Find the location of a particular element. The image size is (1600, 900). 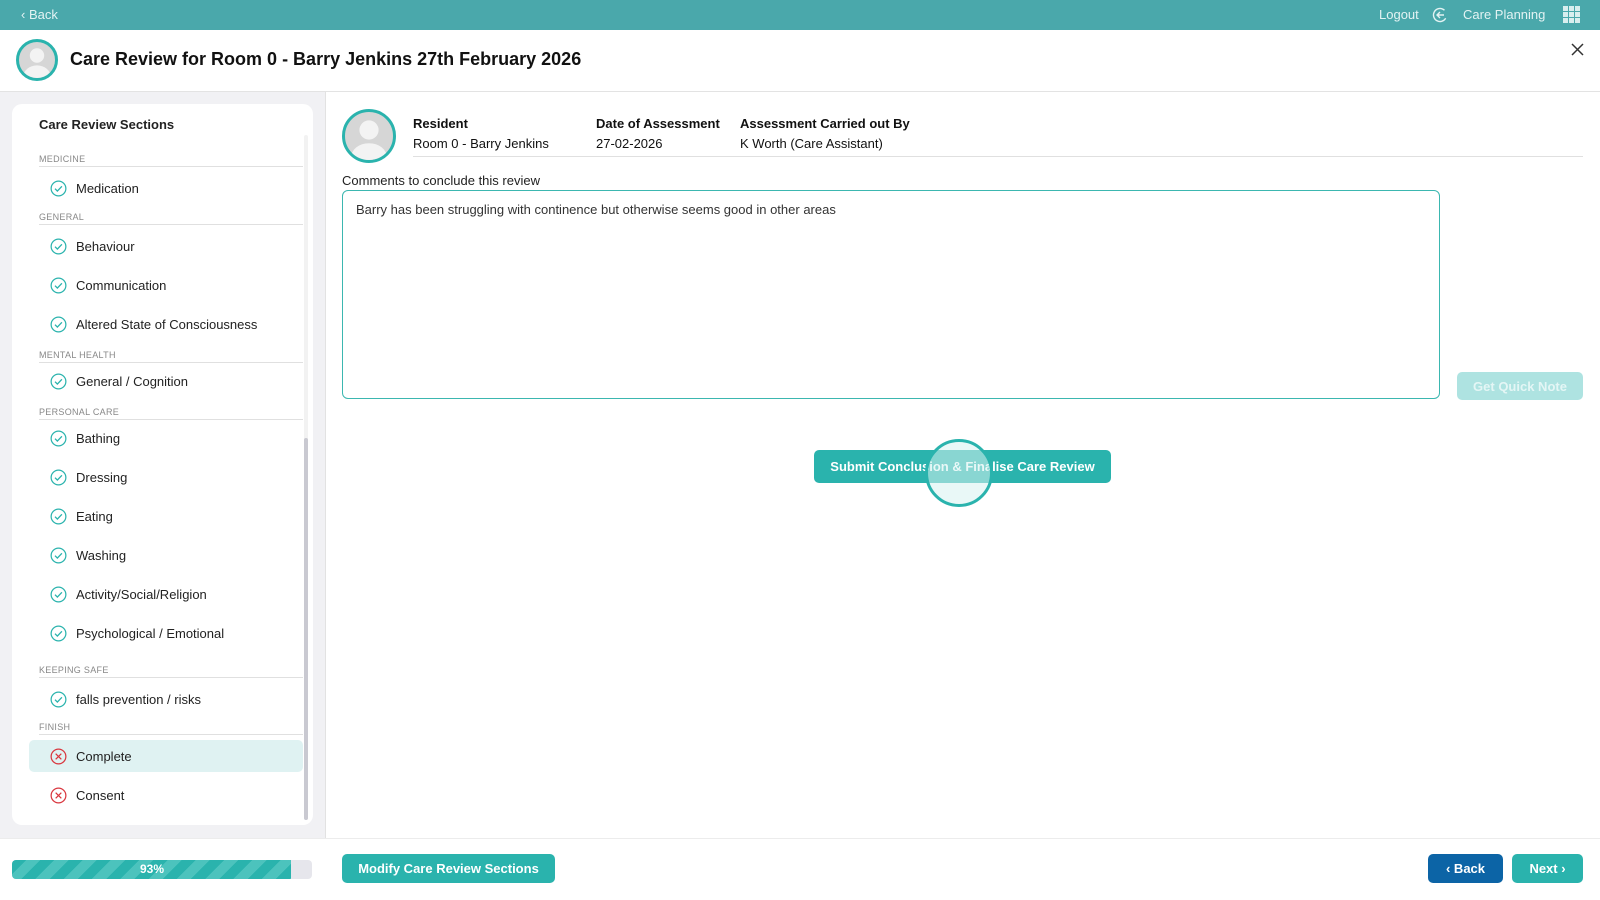

sidebar-scrollbar-thumb is located at coordinates (306, 629).